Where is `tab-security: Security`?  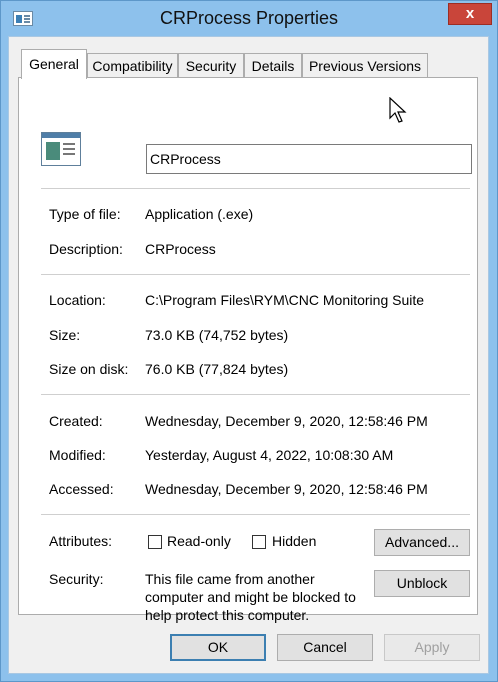 tab-security: Security is located at coordinates (211, 65).